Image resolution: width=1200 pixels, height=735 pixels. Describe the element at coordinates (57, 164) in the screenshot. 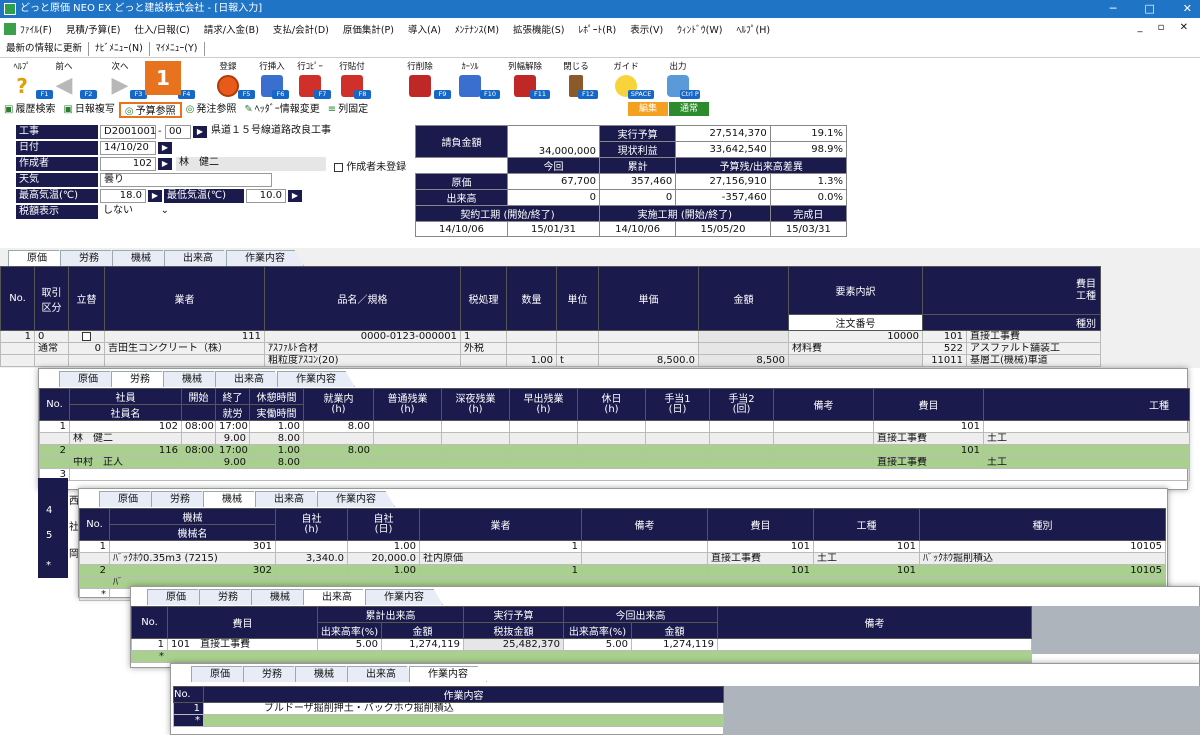

I see `author-label: 作成者` at that location.